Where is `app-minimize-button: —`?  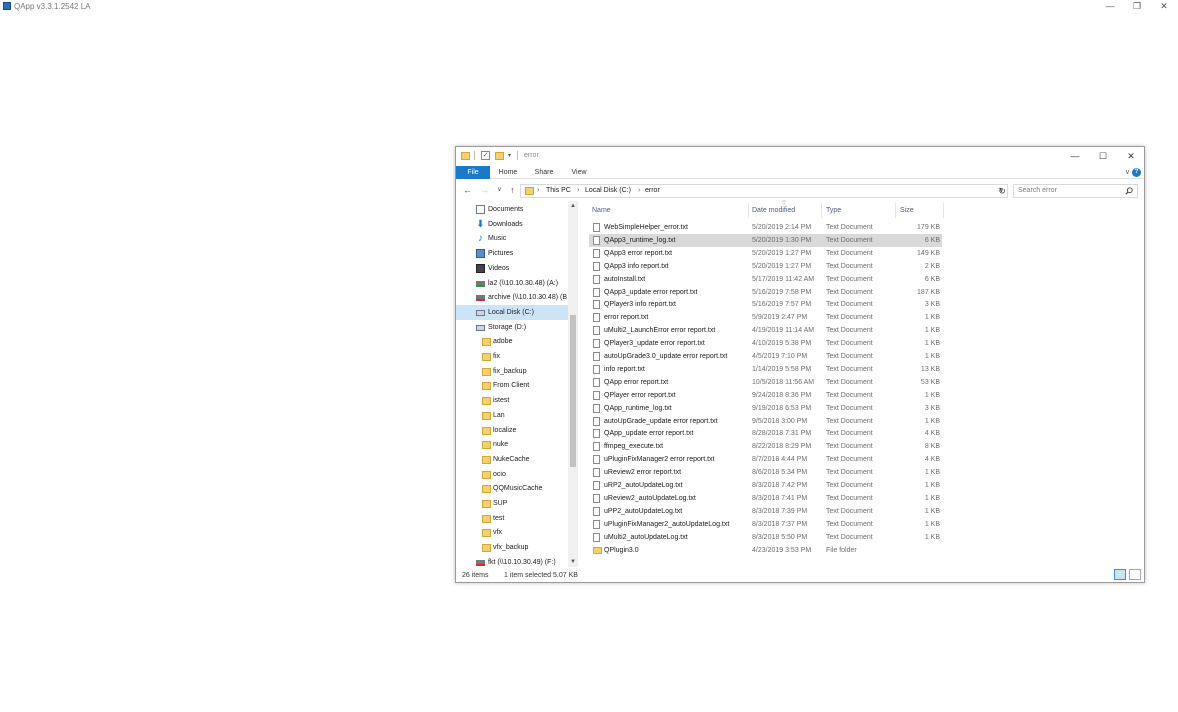
app-minimize-button: — is located at coordinates (1110, 7).